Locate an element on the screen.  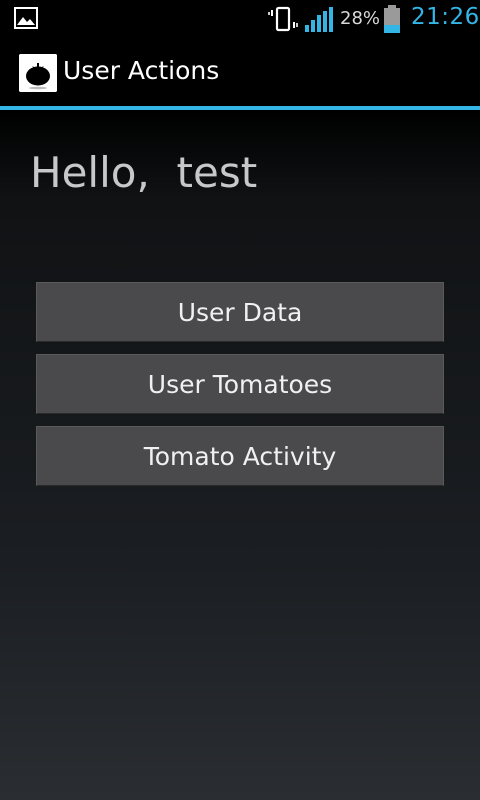
vibrate-icon is located at coordinates (283, 19).